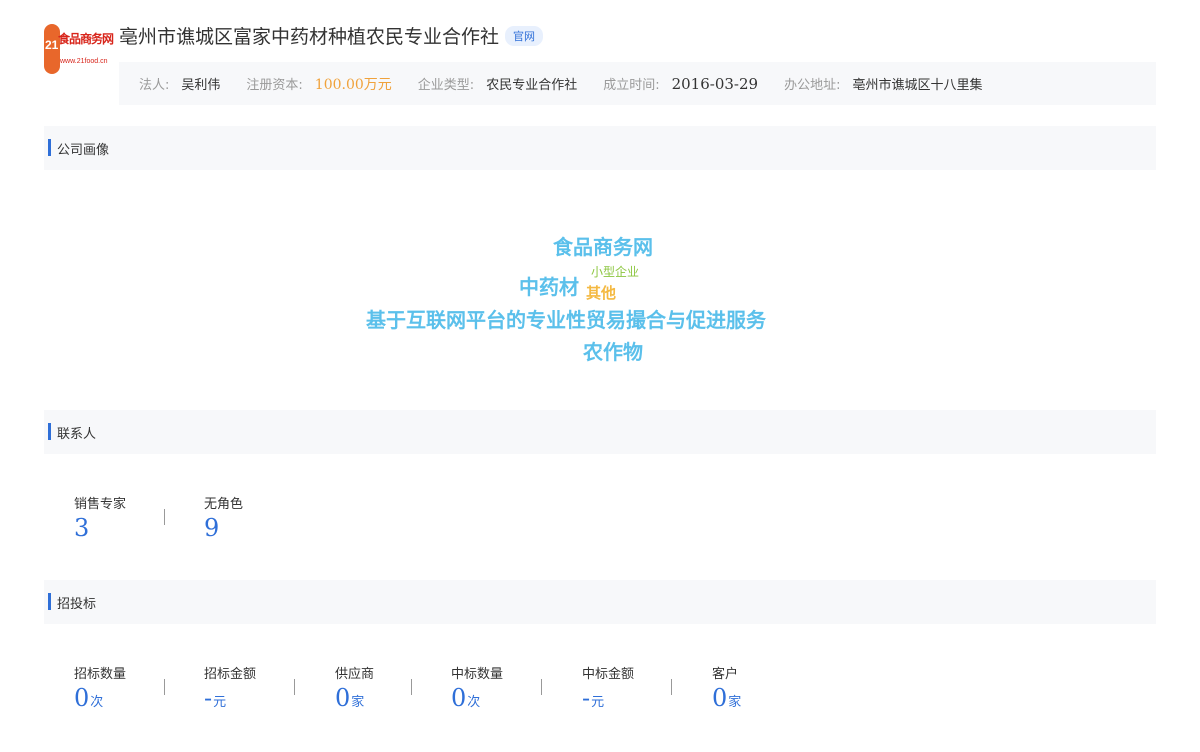  What do you see at coordinates (269, 528) in the screenshot?
I see `stat-value: 9` at bounding box center [269, 528].